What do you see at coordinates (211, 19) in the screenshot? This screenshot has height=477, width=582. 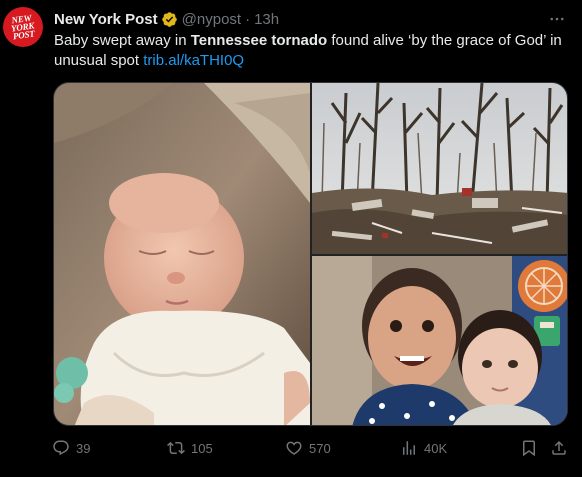 I see `handle: @nypost` at bounding box center [211, 19].